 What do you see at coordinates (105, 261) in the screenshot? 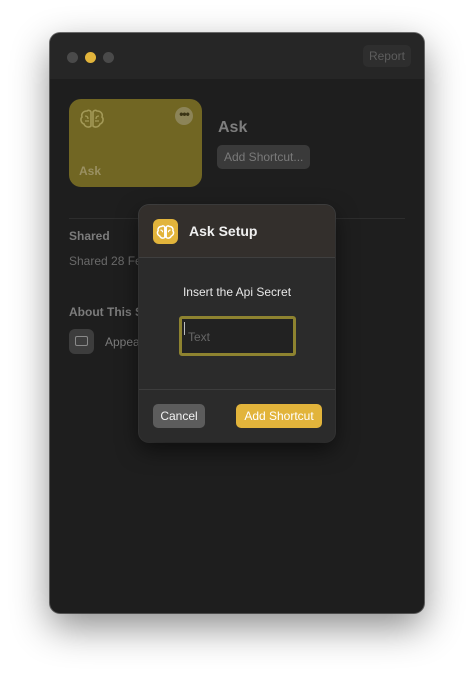
I see `shared-date: Shared 28 Fe` at bounding box center [105, 261].